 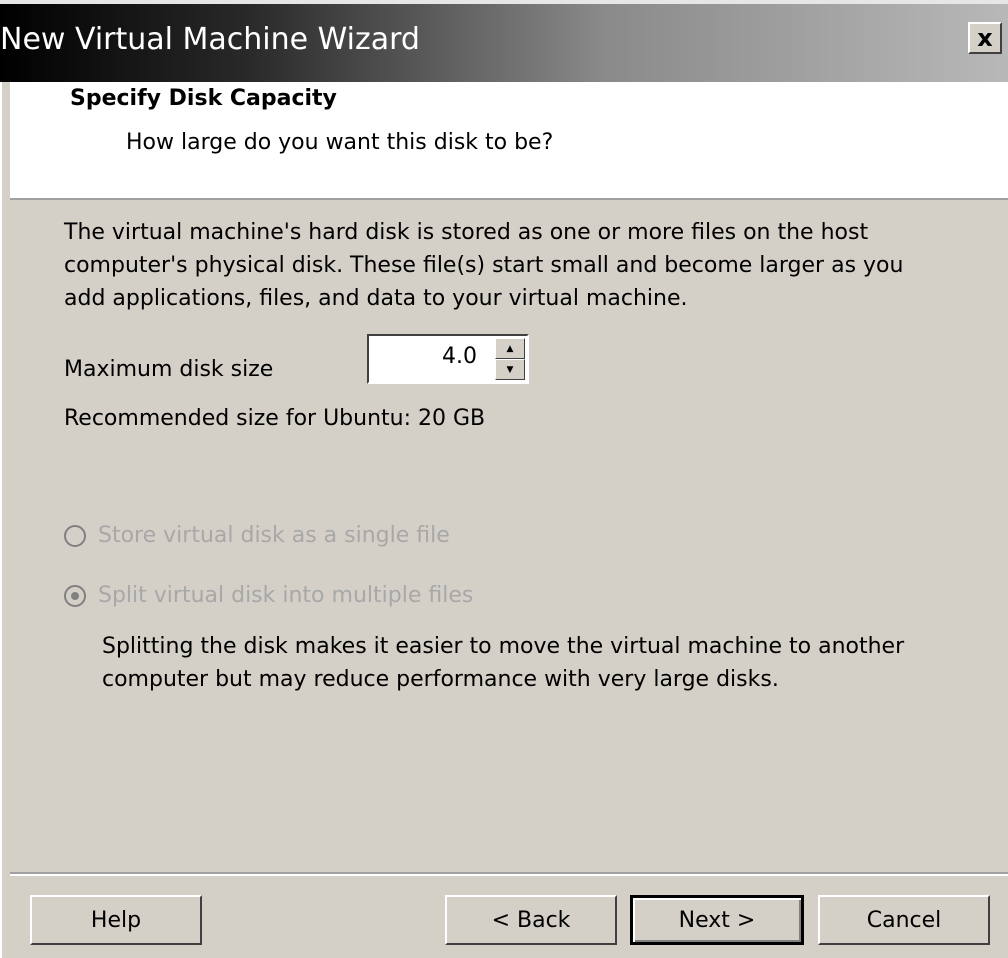 I want to click on page-title: Specify Disk Capacity, so click(x=203, y=98).